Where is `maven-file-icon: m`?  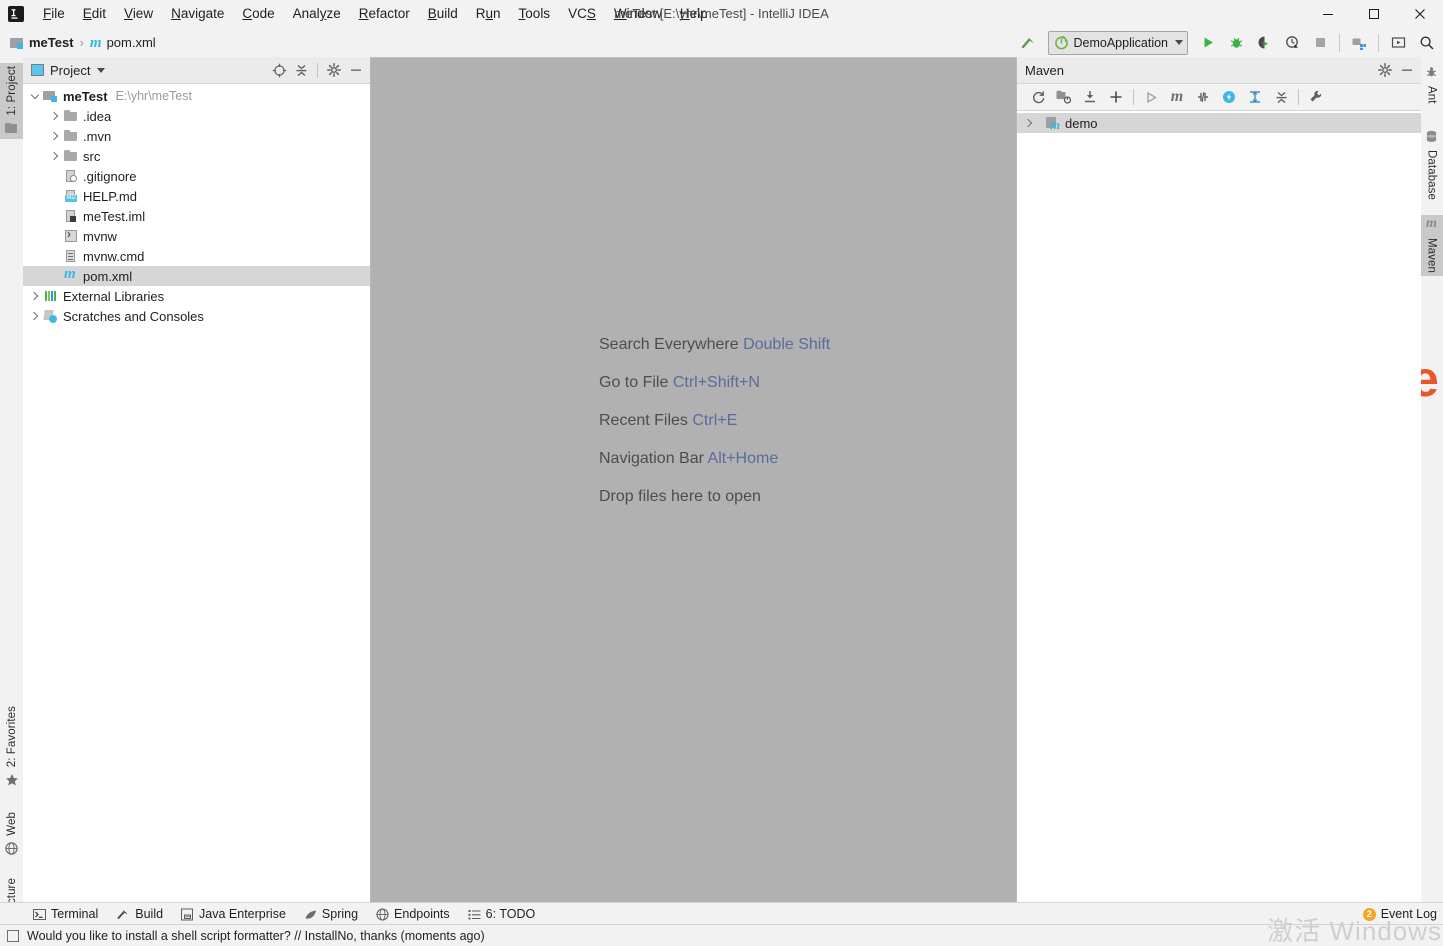
maven-file-icon: m is located at coordinates (95, 42).